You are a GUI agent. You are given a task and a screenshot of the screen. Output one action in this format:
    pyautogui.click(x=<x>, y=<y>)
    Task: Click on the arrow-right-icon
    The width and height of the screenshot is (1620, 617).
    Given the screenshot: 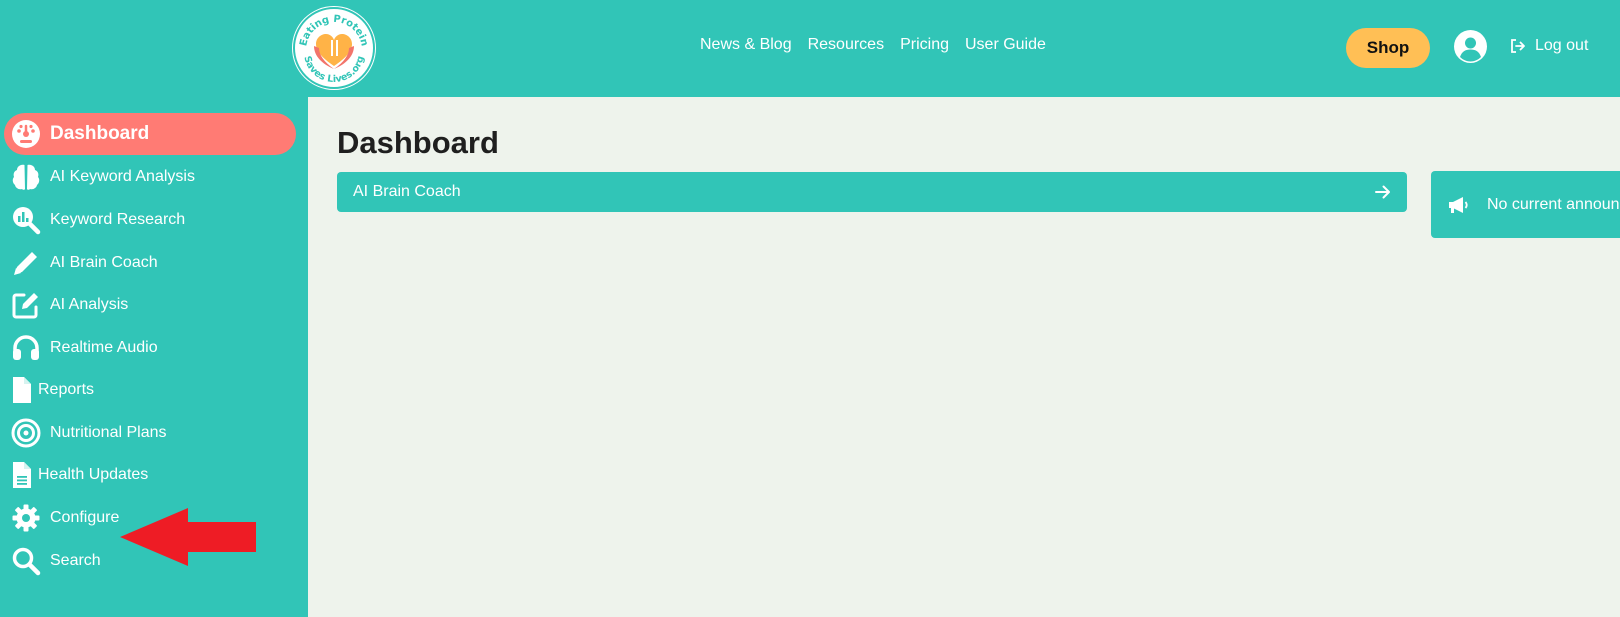 What is the action you would take?
    pyautogui.click(x=1382, y=192)
    